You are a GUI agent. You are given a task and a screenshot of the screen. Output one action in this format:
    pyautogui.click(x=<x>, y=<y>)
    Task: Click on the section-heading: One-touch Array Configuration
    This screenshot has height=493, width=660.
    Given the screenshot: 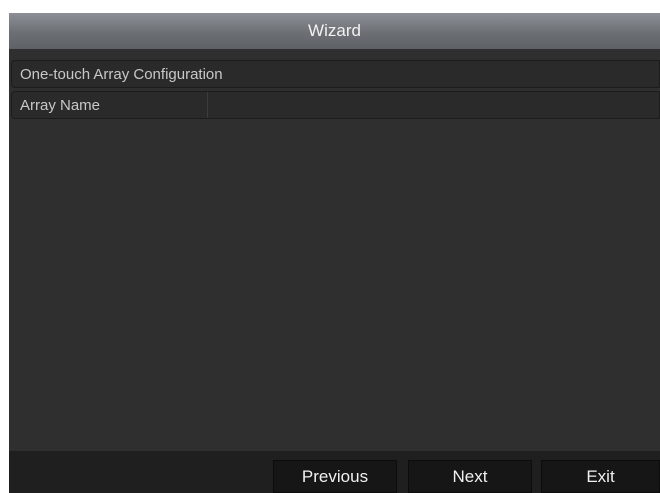 What is the action you would take?
    pyautogui.click(x=121, y=74)
    